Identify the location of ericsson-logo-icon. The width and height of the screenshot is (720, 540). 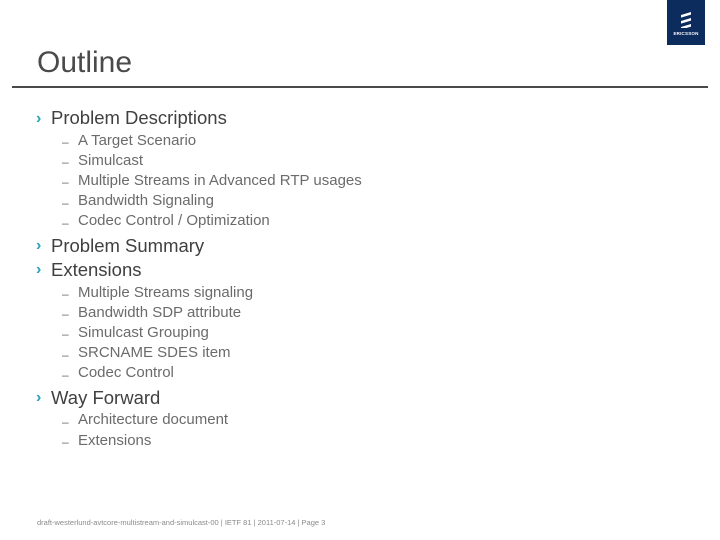
(686, 20).